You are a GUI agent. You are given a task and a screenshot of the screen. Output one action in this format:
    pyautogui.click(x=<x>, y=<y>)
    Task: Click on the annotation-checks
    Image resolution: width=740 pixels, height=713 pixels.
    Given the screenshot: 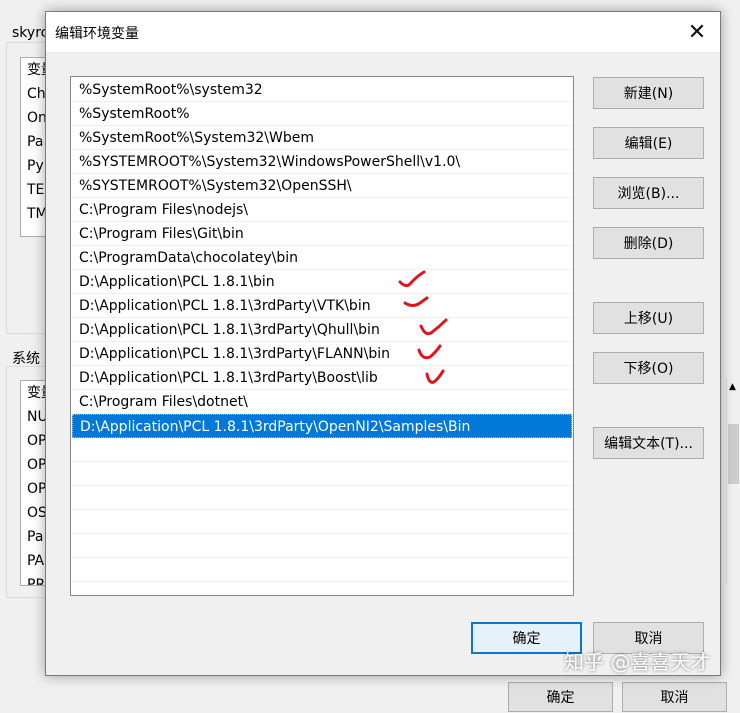 What is the action you would take?
    pyautogui.click(x=423, y=327)
    